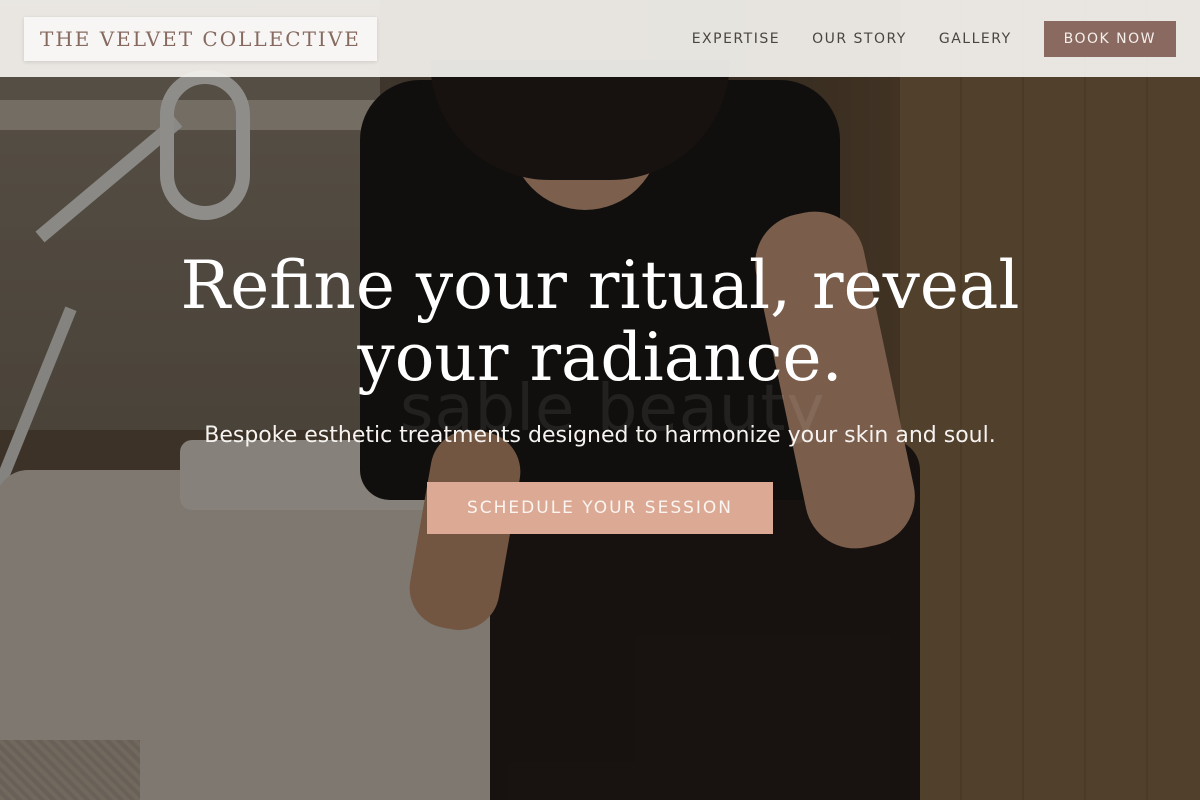  I want to click on nav-link-gallery: GALLERY, so click(975, 39).